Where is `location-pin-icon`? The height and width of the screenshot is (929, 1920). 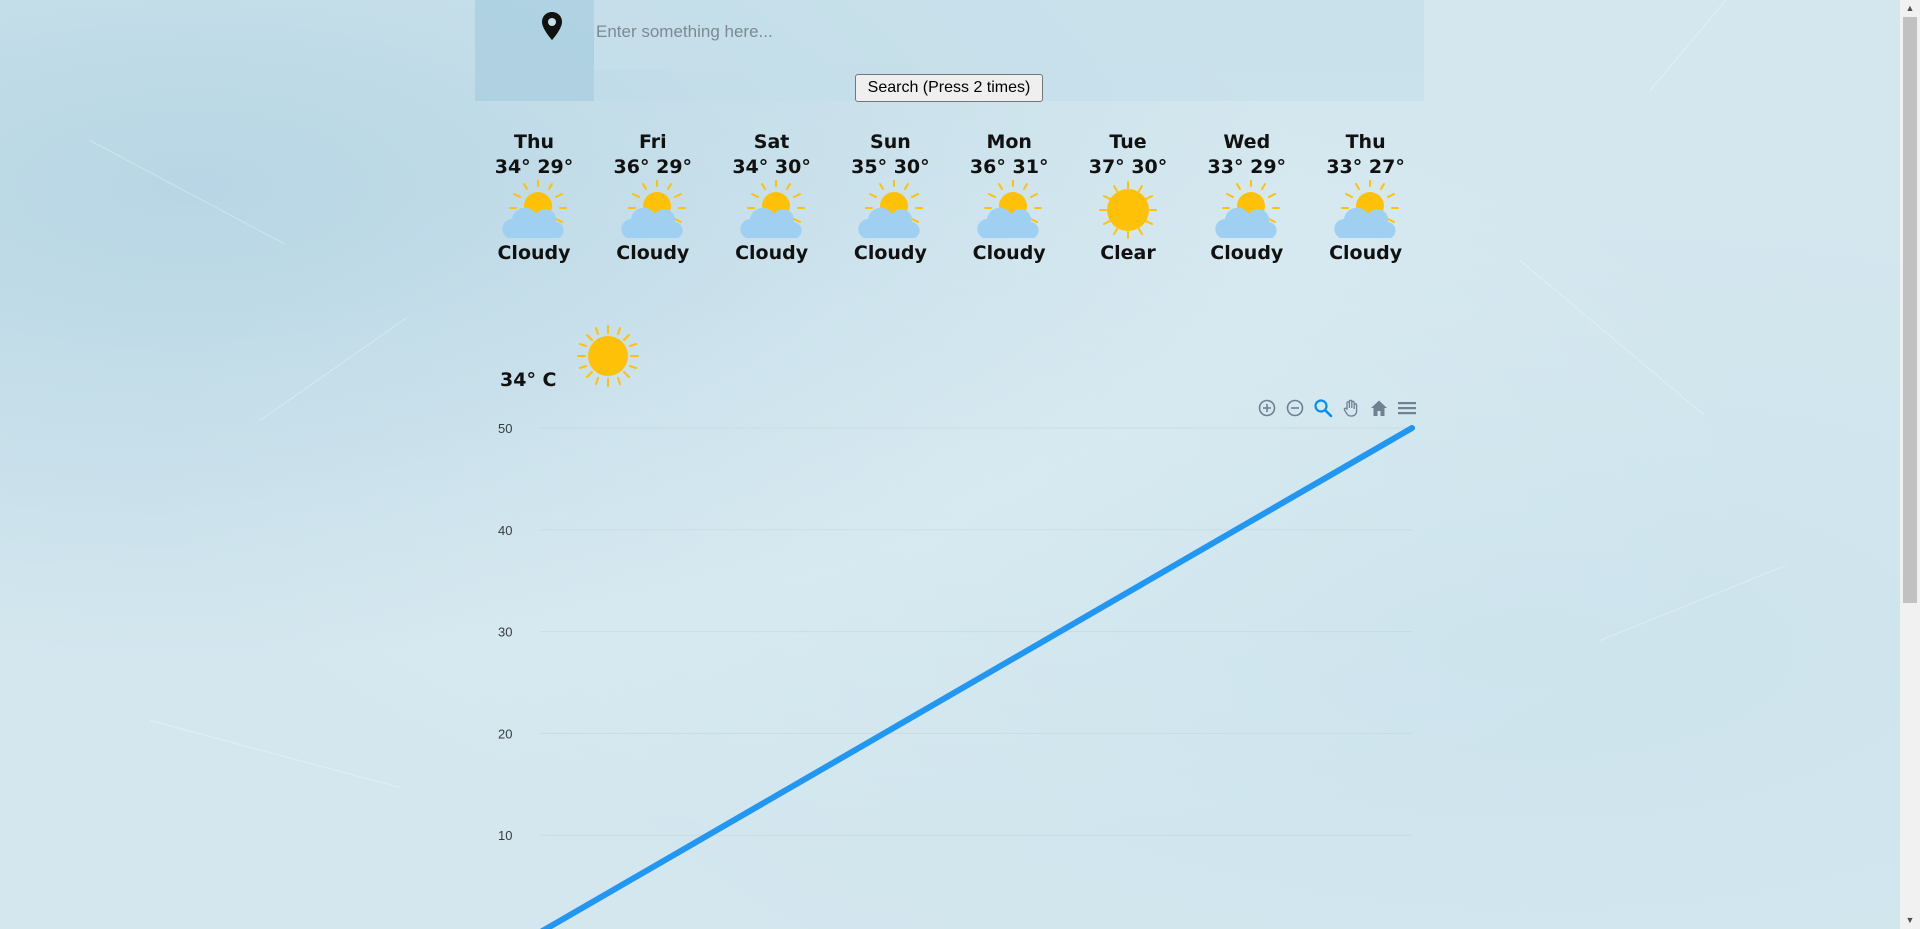
location-pin-icon is located at coordinates (552, 26).